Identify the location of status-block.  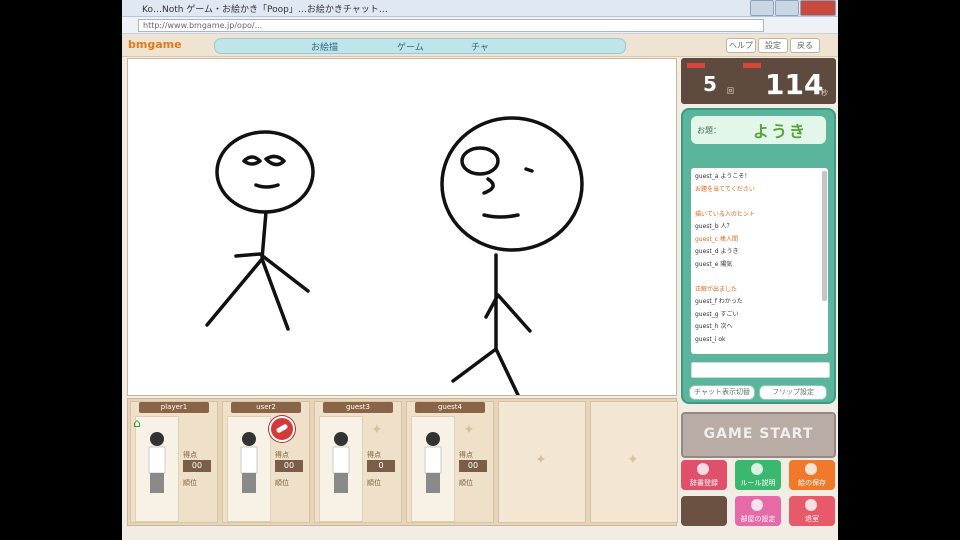
(704, 511).